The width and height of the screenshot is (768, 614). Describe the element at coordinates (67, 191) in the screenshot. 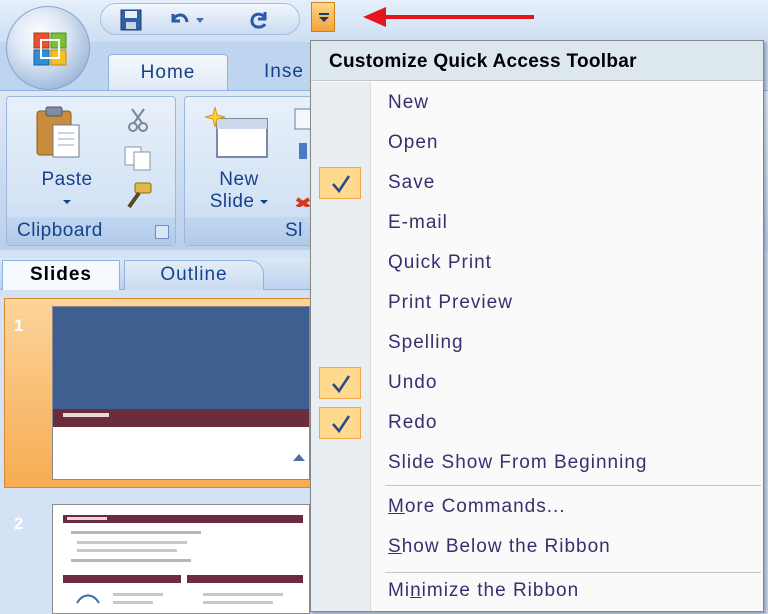

I see `paste-button: Paste` at that location.